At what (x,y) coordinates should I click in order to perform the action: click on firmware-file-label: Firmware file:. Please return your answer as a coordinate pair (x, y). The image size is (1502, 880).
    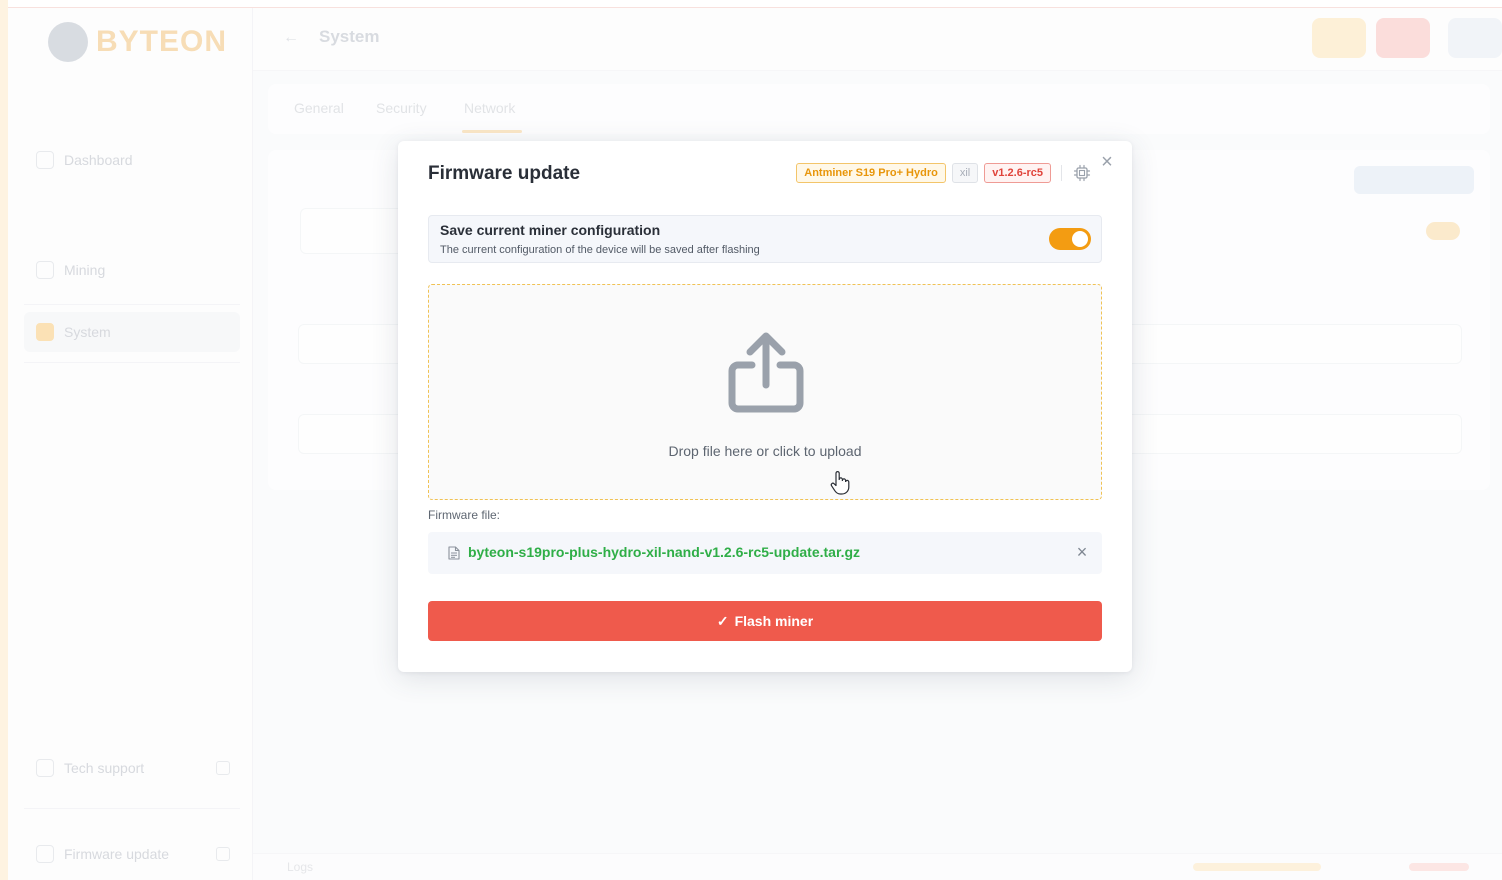
    Looking at the image, I should click on (464, 515).